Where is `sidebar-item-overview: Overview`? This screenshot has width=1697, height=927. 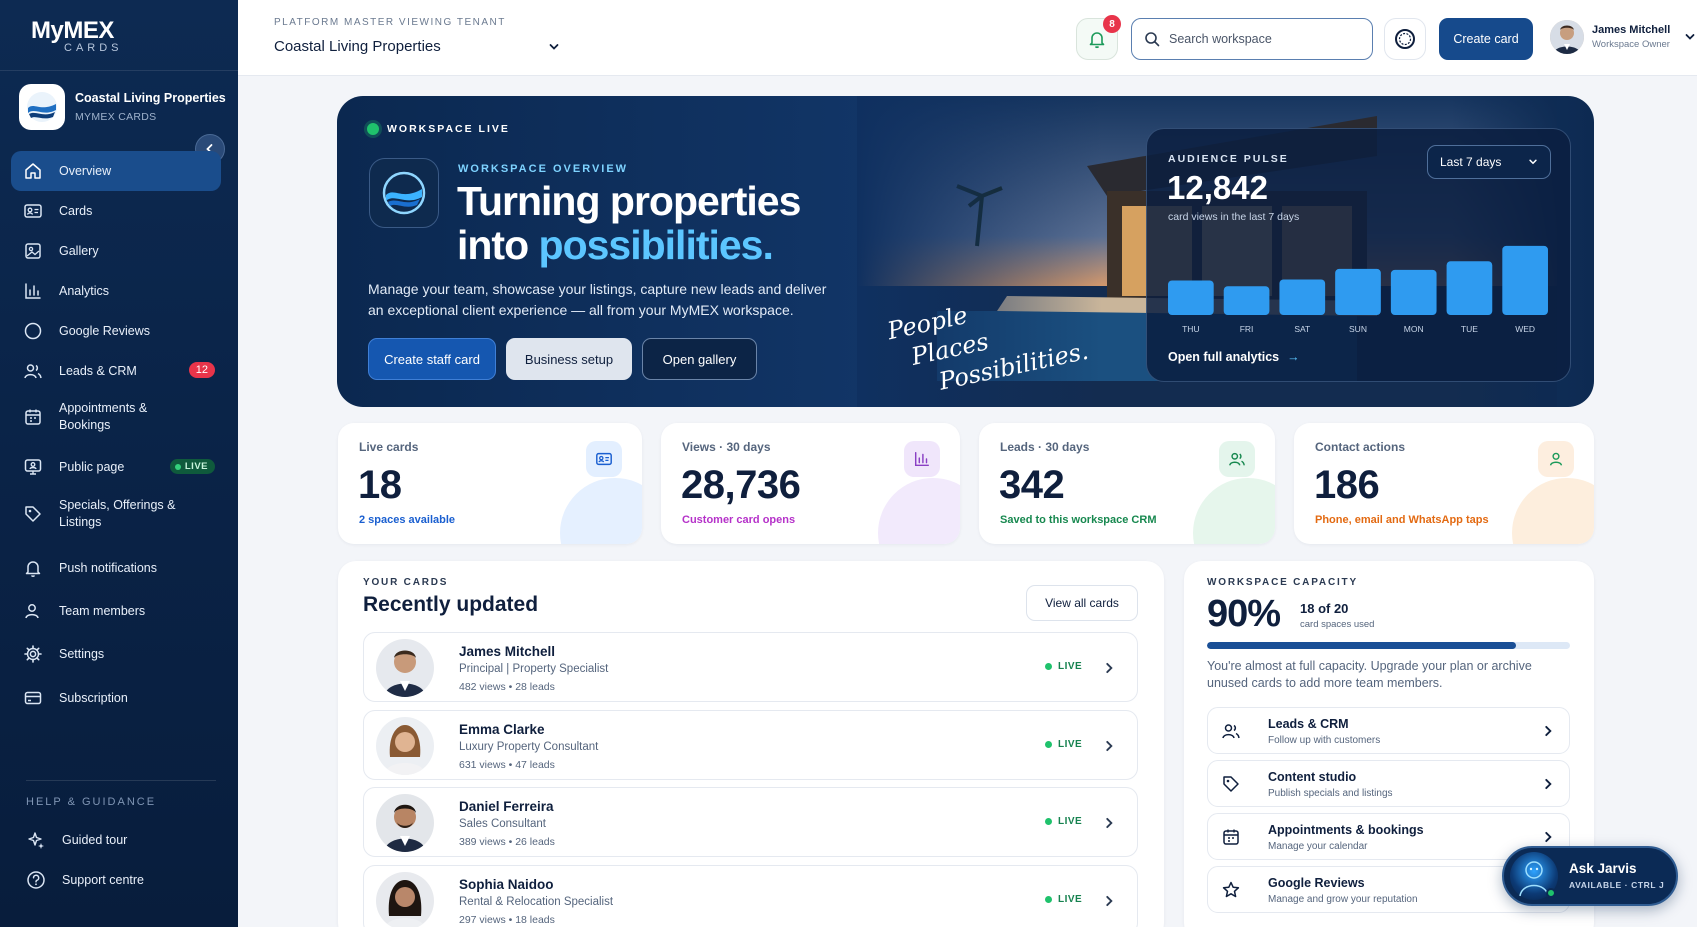 sidebar-item-overview: Overview is located at coordinates (116, 171).